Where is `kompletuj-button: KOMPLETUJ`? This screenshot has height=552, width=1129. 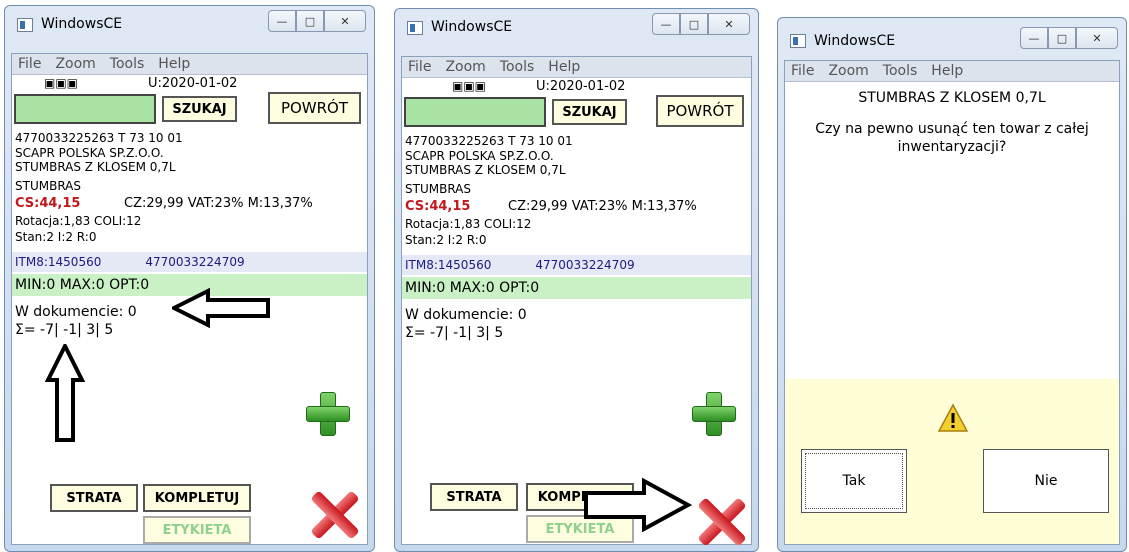
kompletuj-button: KOMPLETUJ is located at coordinates (197, 498).